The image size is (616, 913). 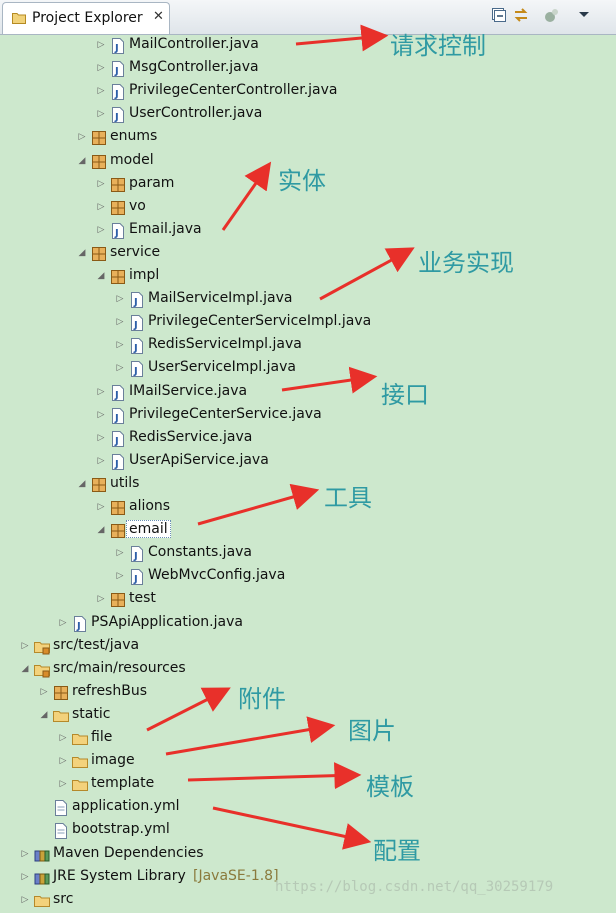 What do you see at coordinates (274, 776) in the screenshot?
I see `arrow-template` at bounding box center [274, 776].